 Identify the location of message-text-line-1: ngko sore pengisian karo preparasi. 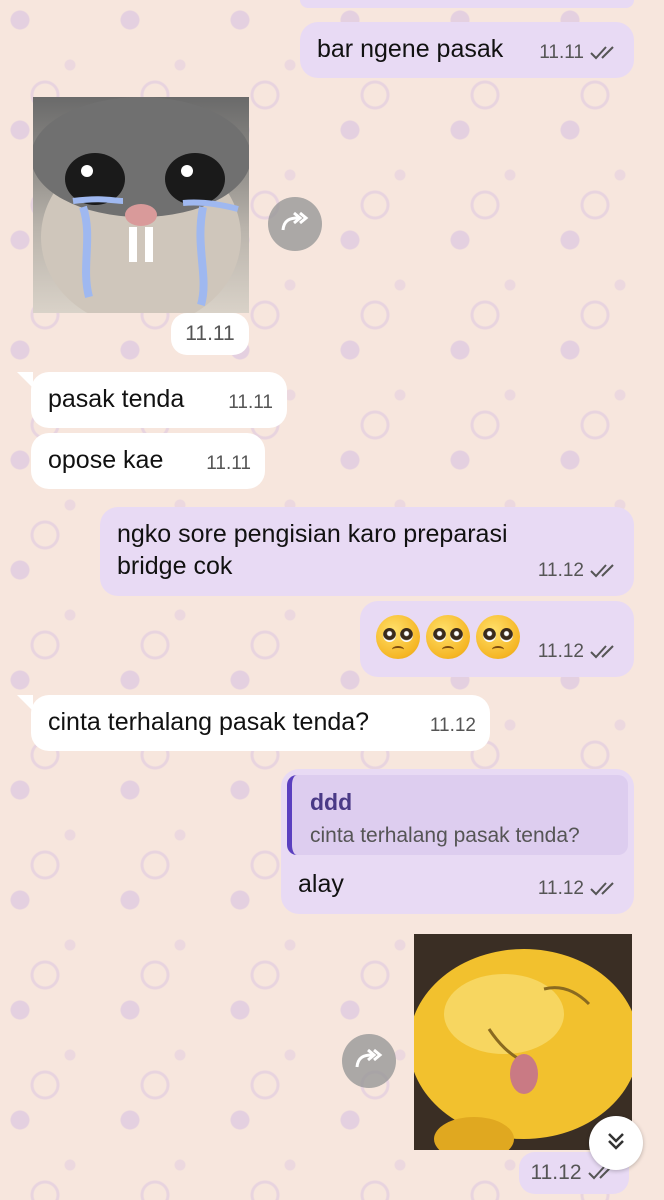
(312, 534).